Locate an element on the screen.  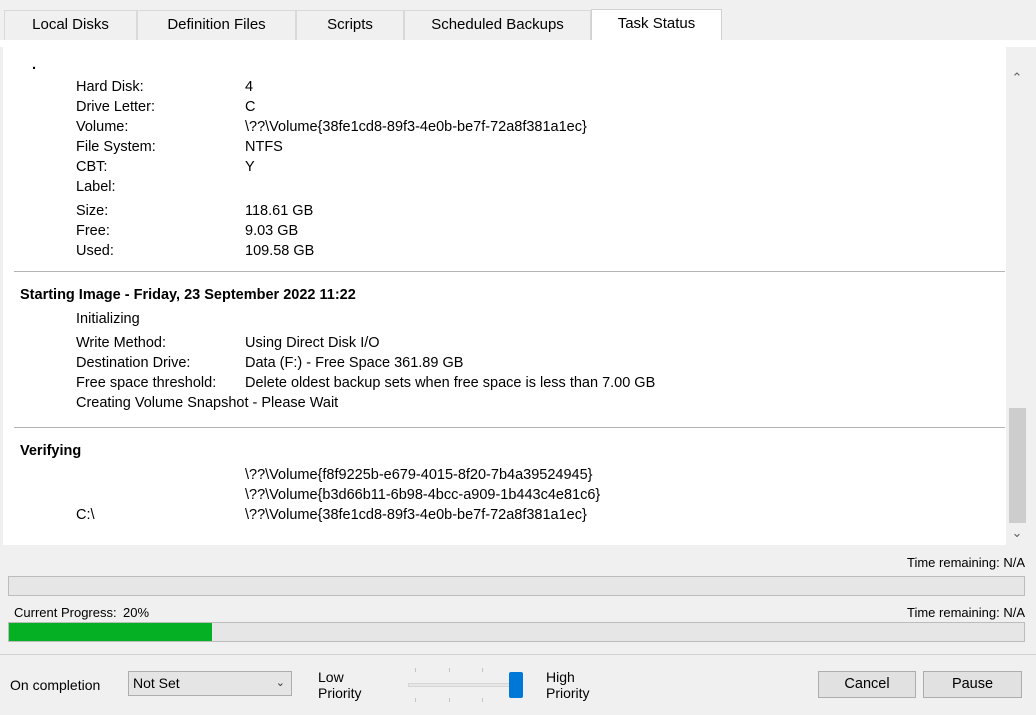
current-progress-label: Current Progress: is located at coordinates (65, 612).